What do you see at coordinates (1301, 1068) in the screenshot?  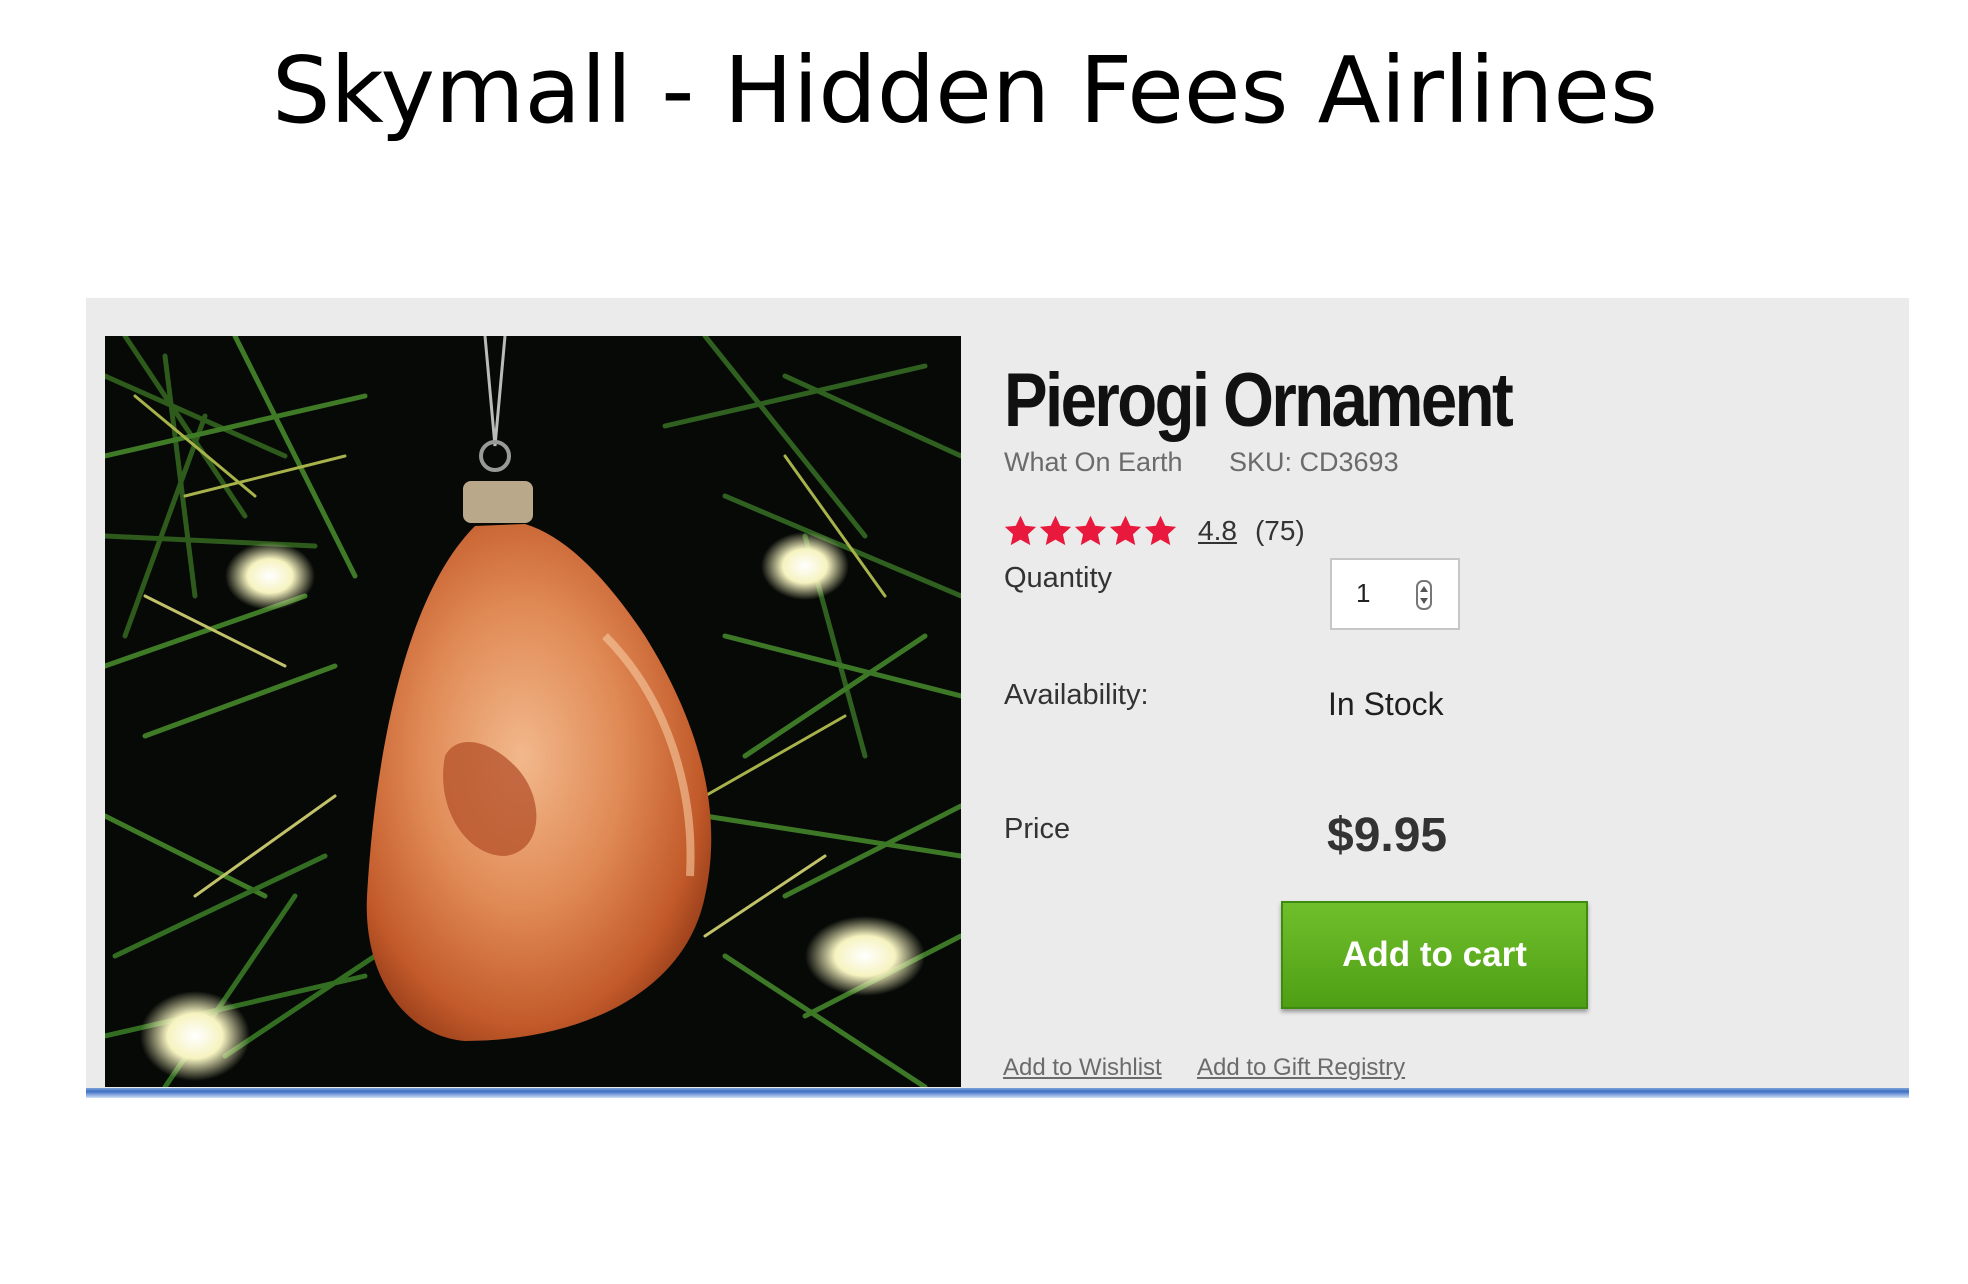 I see `add-to-gift-registry-link: Add to Gift Registry` at bounding box center [1301, 1068].